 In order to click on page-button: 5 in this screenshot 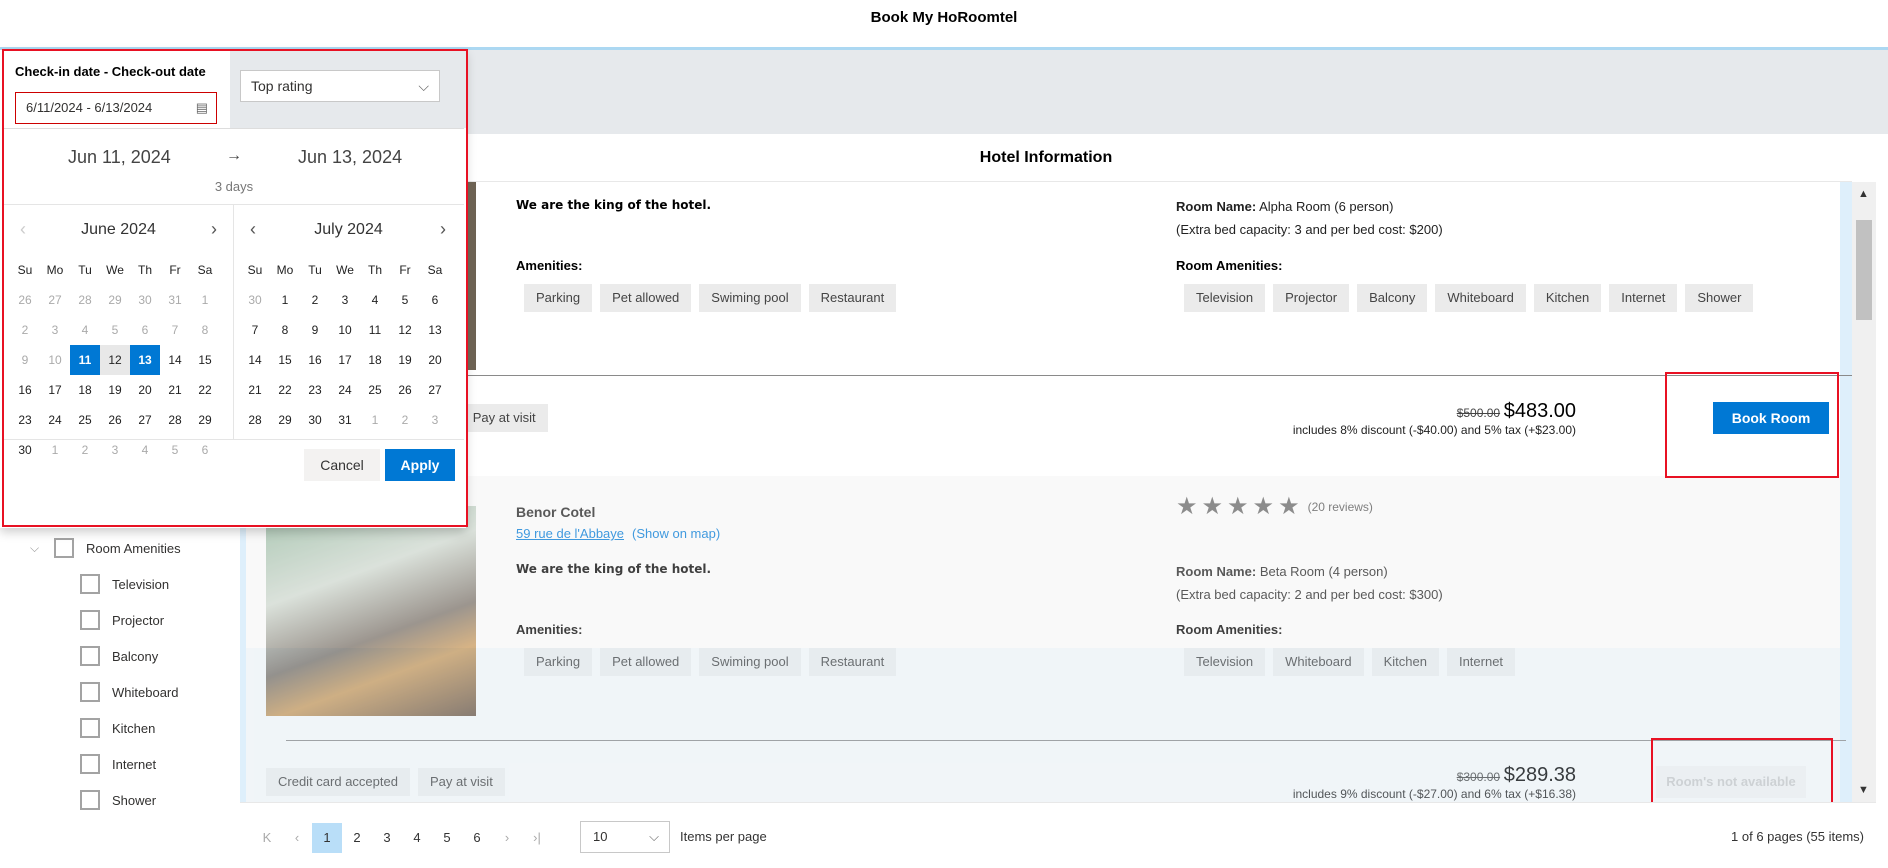, I will do `click(447, 838)`.